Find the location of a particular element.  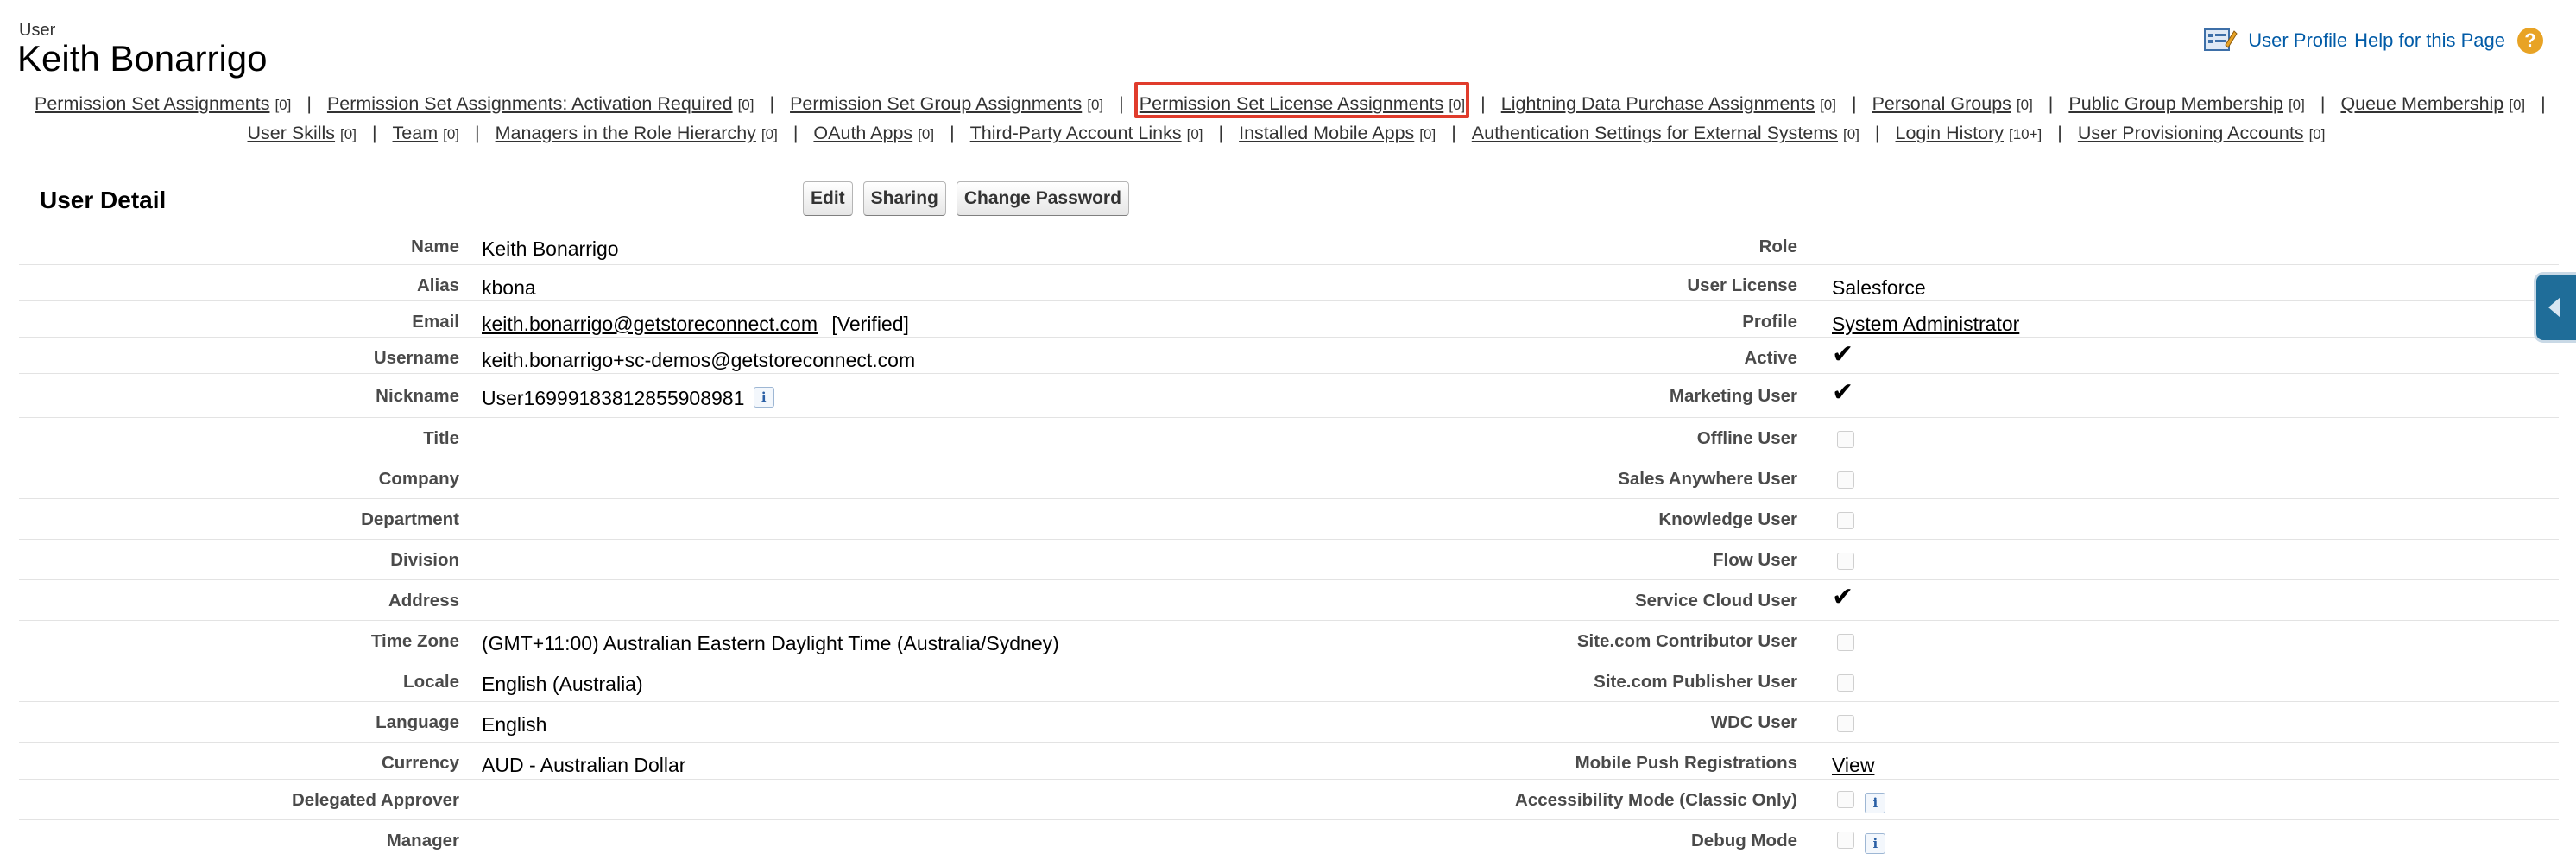

detail-row: Company Sales Anywhere User is located at coordinates (1289, 478).